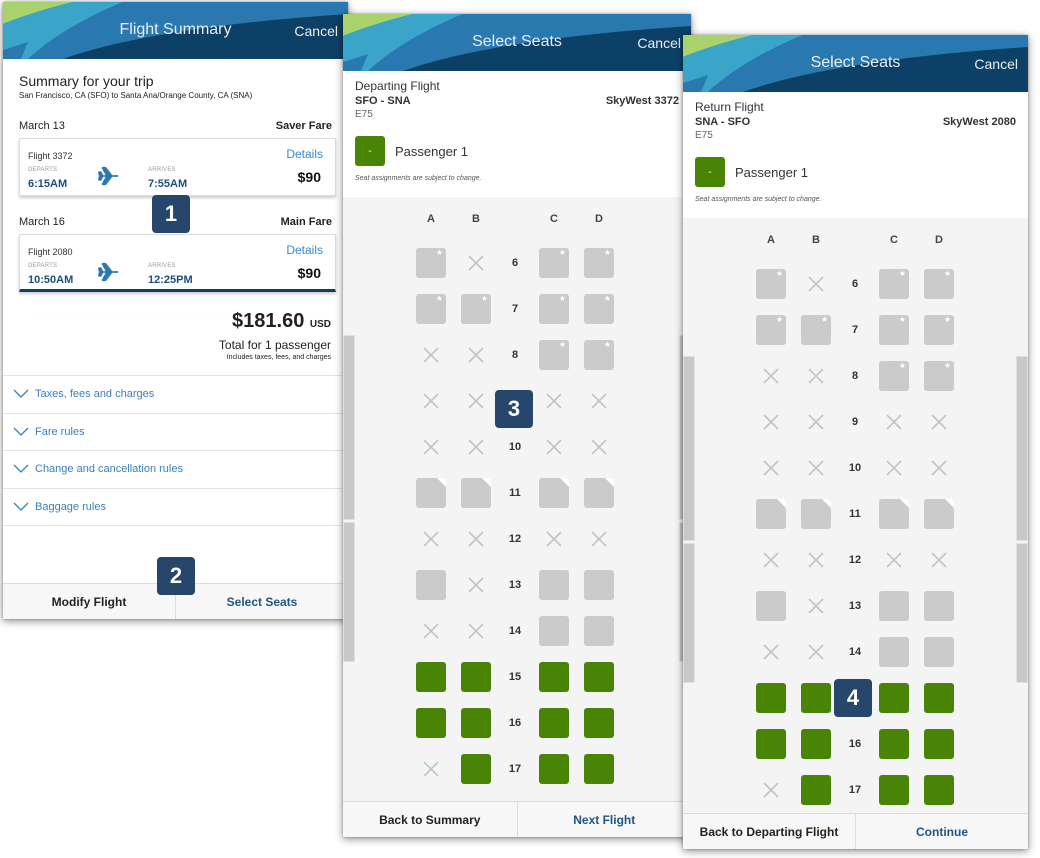 This screenshot has width=1040, height=858. I want to click on accordion-change-rules: Change and cancellation rules, so click(175, 470).